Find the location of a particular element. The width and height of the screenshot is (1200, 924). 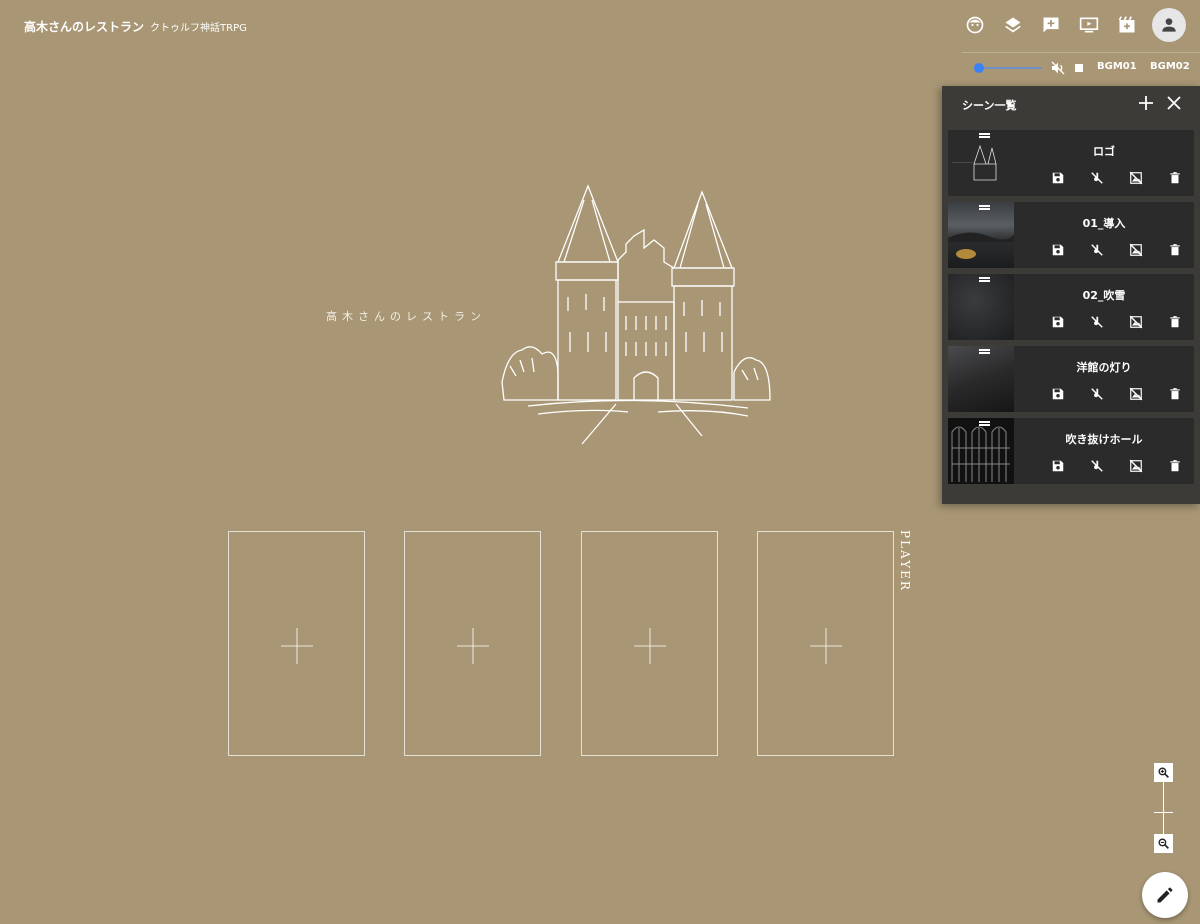

player-label: PLAYER is located at coordinates (904, 563).